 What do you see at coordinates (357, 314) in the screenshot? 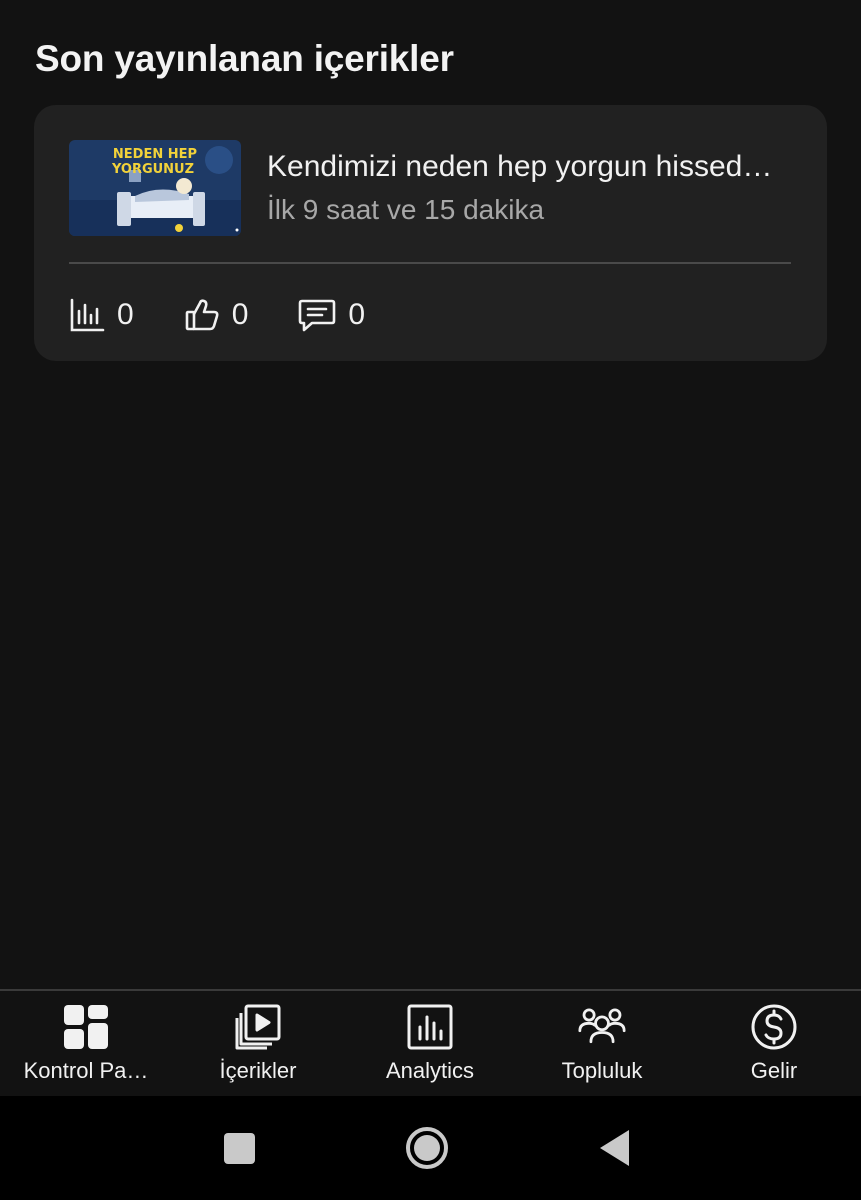
I see `comments-count: 0` at bounding box center [357, 314].